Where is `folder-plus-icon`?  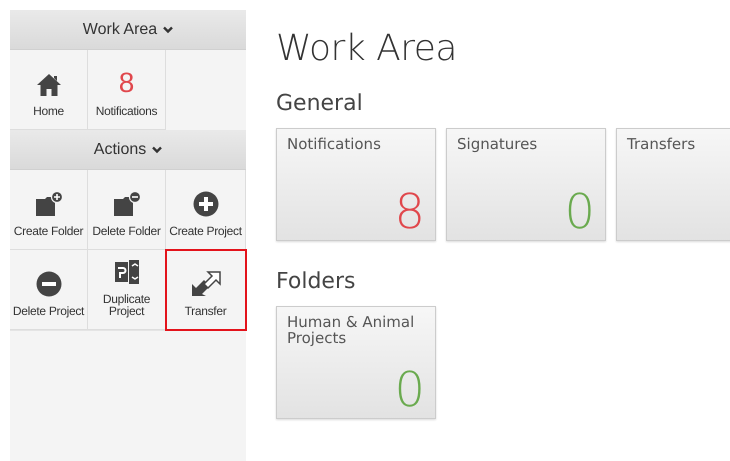
folder-plus-icon is located at coordinates (48, 204).